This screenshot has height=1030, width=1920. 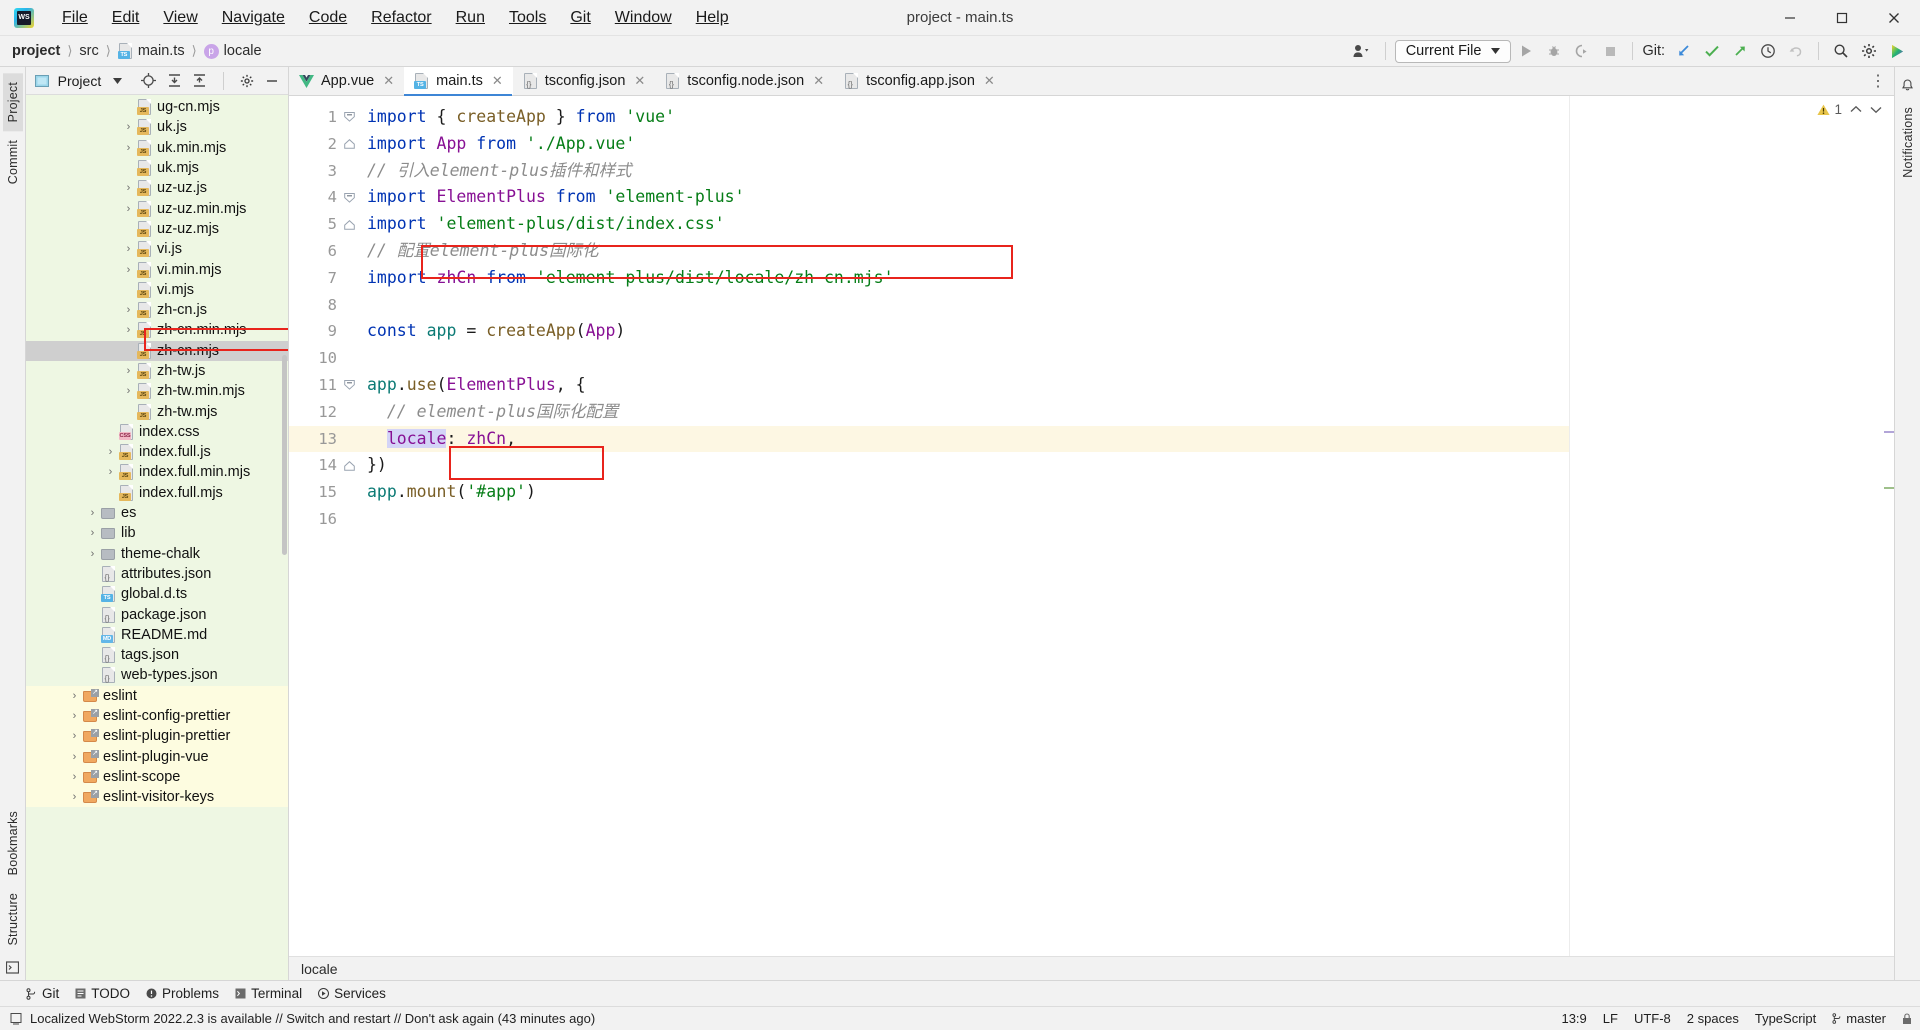 What do you see at coordinates (964, 465) in the screenshot?
I see `code-line-14: })` at bounding box center [964, 465].